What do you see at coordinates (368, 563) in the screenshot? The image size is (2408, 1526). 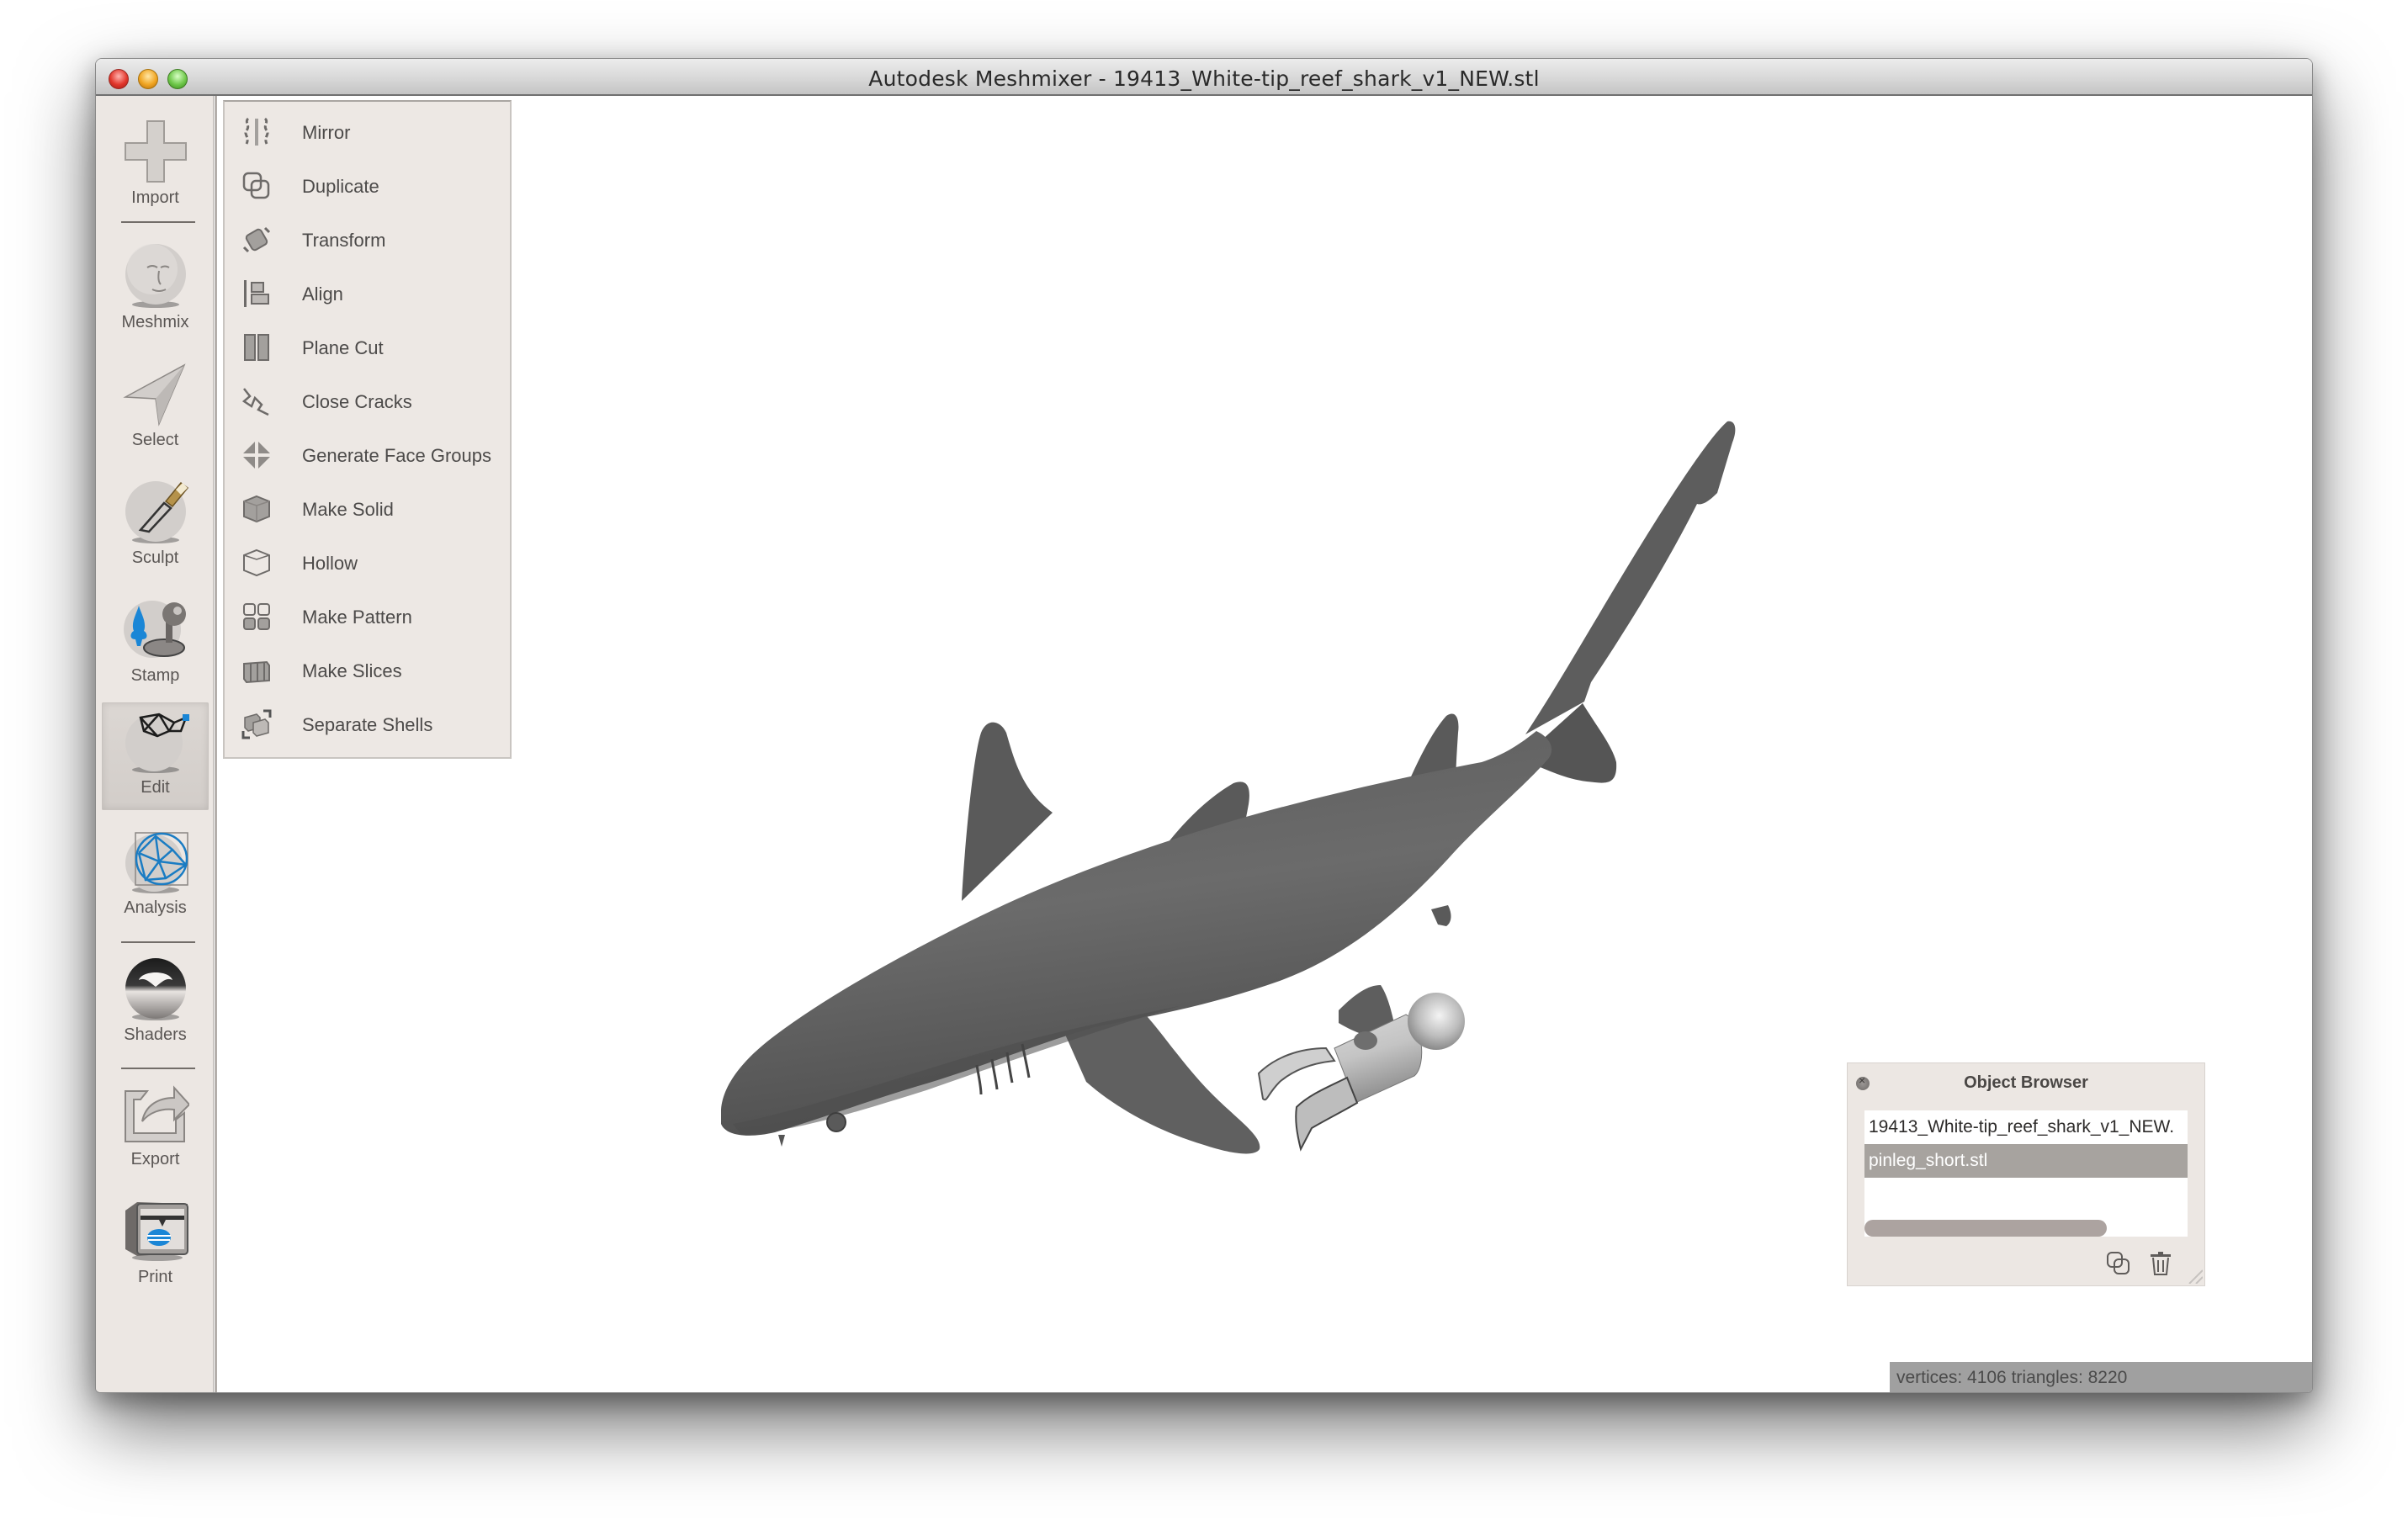 I see `edit-menu-hollow: Hollow` at bounding box center [368, 563].